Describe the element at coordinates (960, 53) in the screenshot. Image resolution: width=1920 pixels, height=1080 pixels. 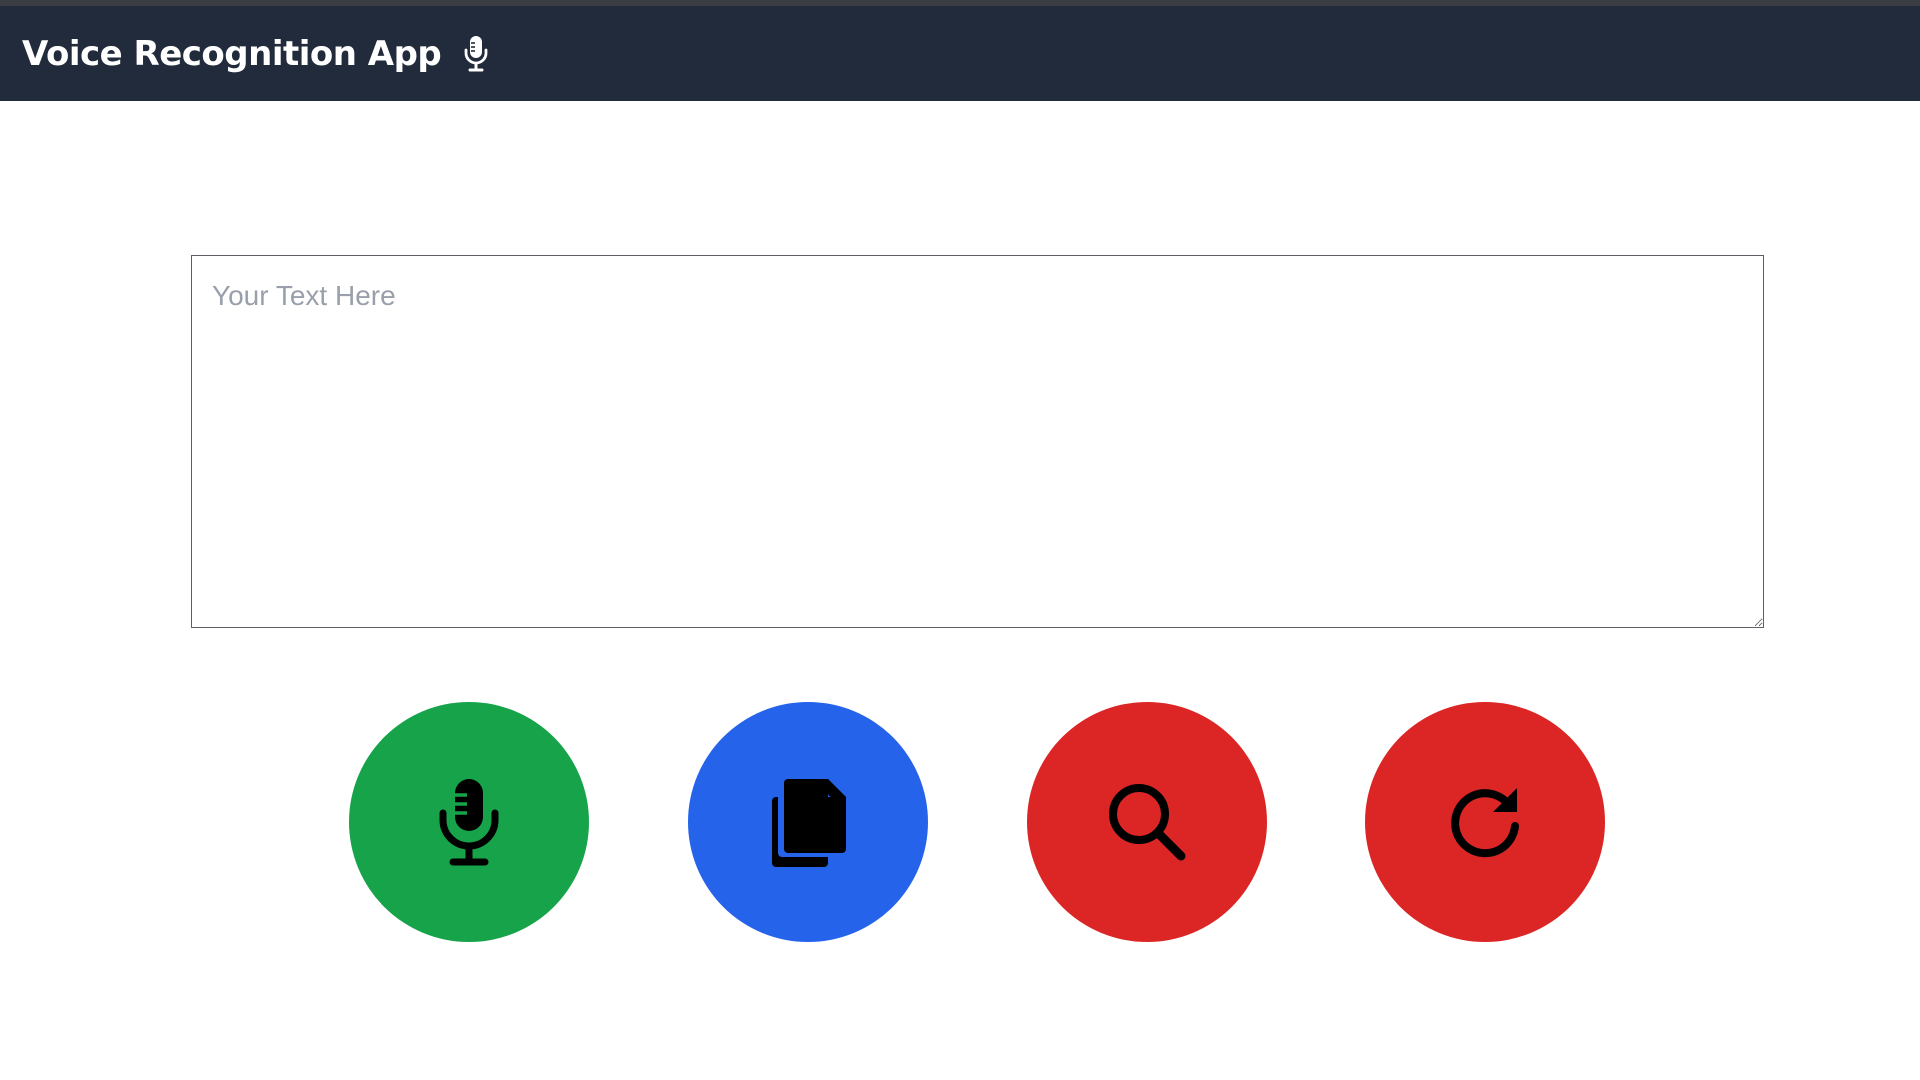
I see `app-header: Voice Recognition App` at that location.